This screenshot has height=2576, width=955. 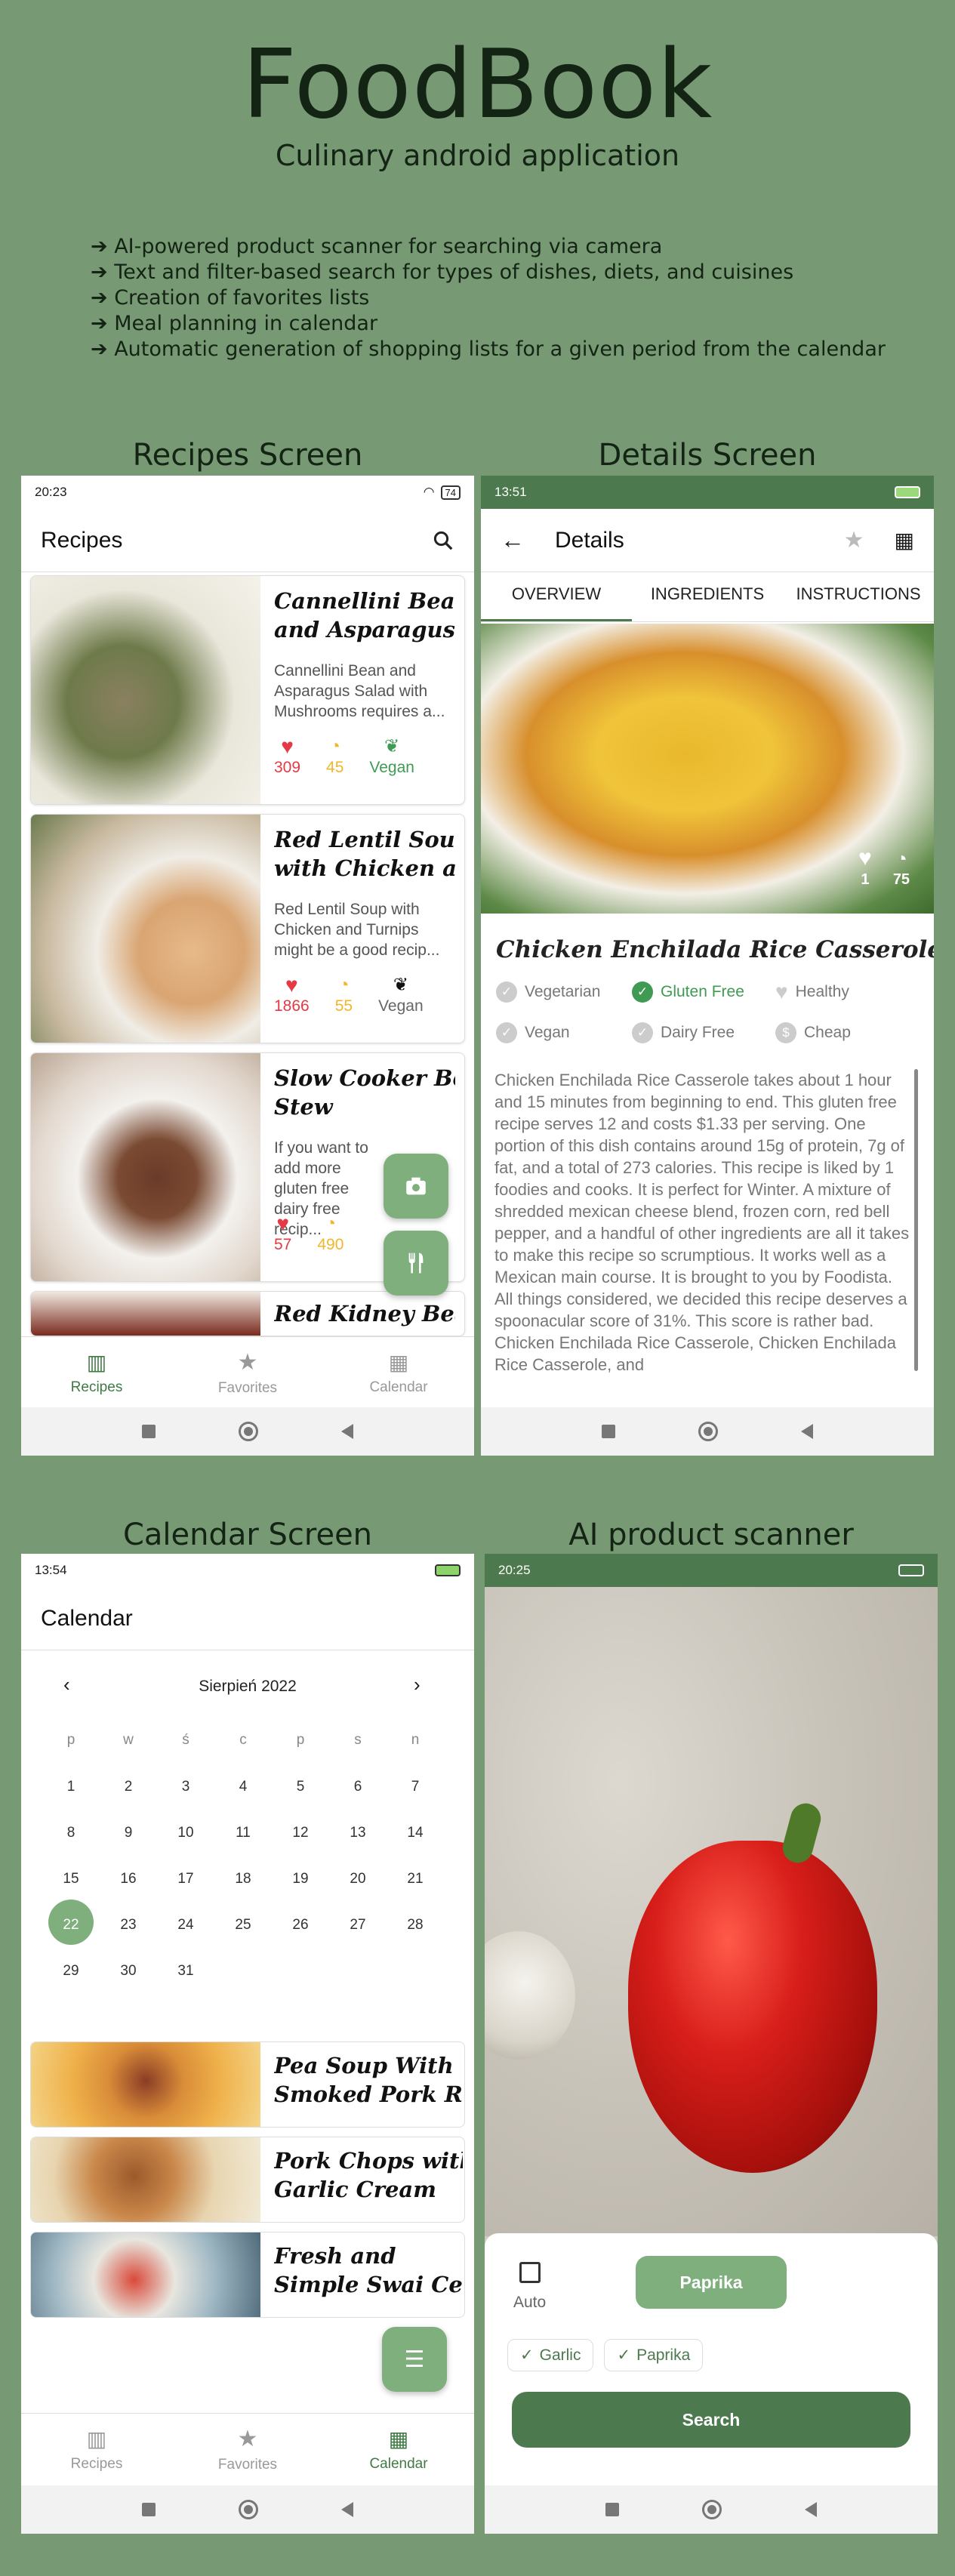 I want to click on calendar-day: 25, so click(x=243, y=1926).